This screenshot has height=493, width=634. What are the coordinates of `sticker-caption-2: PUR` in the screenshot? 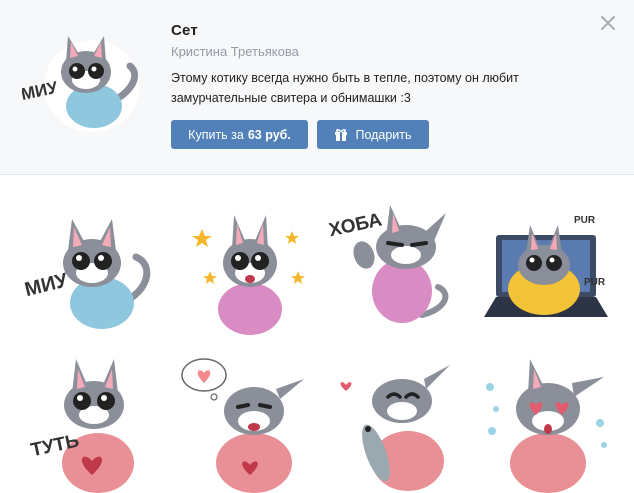 It's located at (595, 282).